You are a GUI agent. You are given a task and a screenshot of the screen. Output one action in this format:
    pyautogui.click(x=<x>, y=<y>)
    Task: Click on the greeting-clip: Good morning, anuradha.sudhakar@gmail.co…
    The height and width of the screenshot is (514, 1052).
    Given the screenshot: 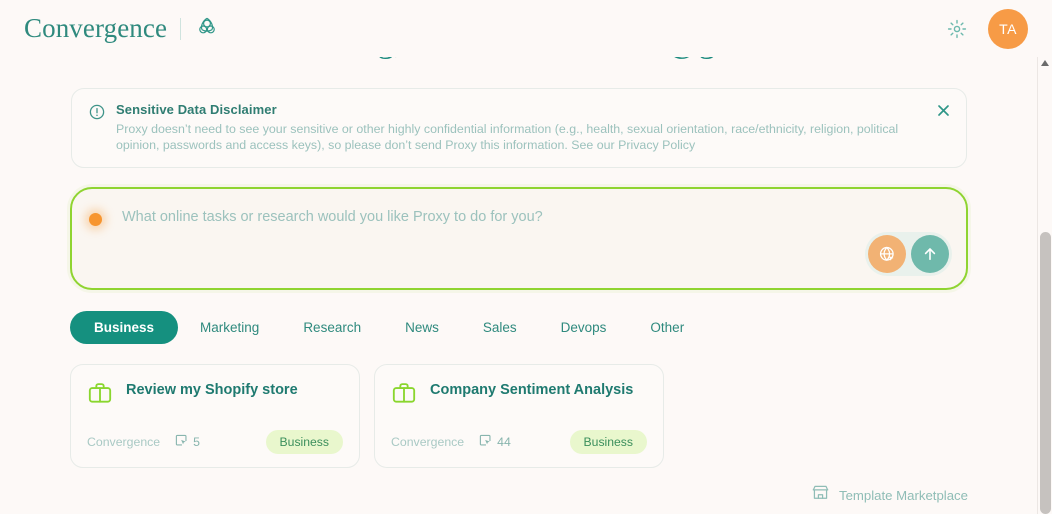 What is the action you would take?
    pyautogui.click(x=519, y=64)
    